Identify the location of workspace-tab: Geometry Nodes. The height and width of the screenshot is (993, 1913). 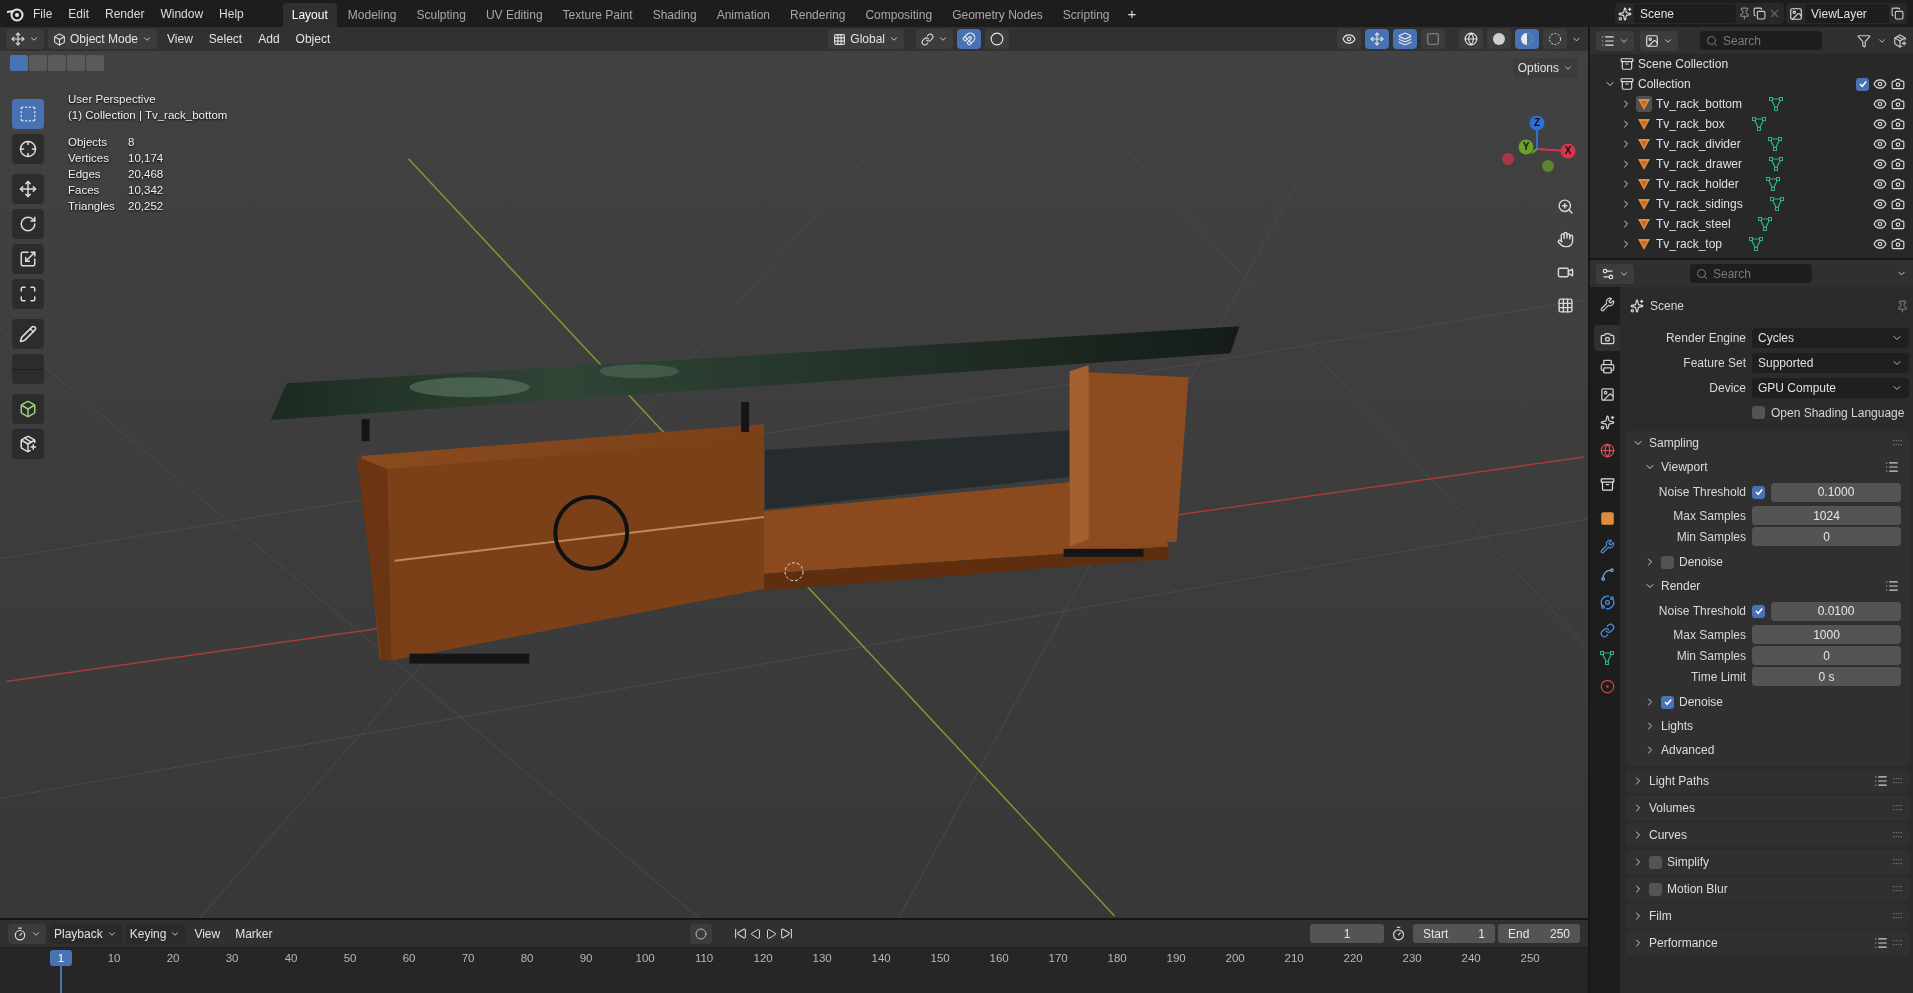
(997, 15).